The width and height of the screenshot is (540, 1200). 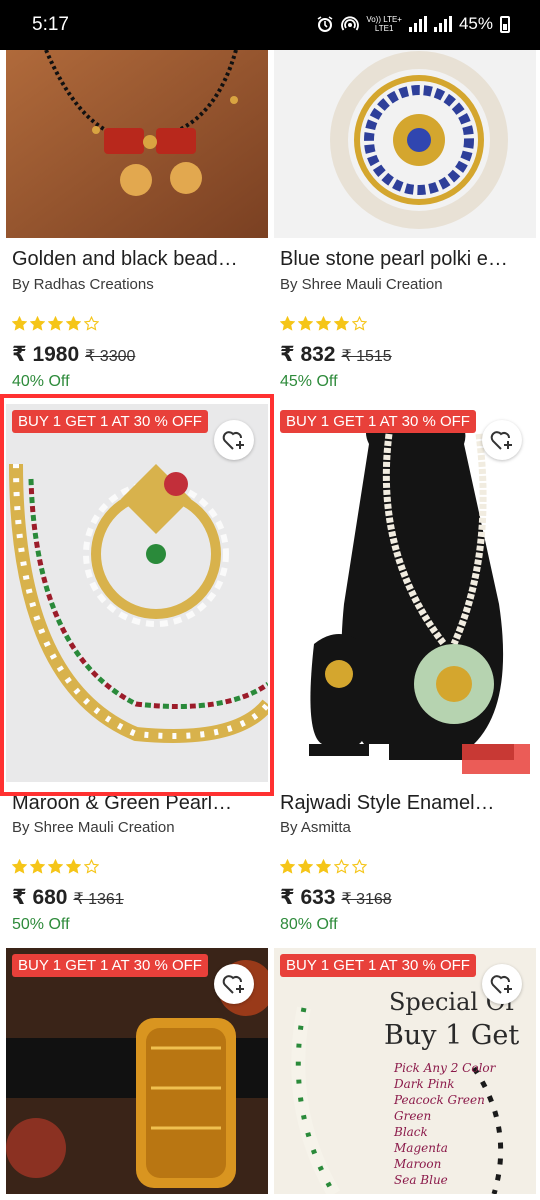 What do you see at coordinates (366, 899) in the screenshot?
I see `original-price: ₹ 3168` at bounding box center [366, 899].